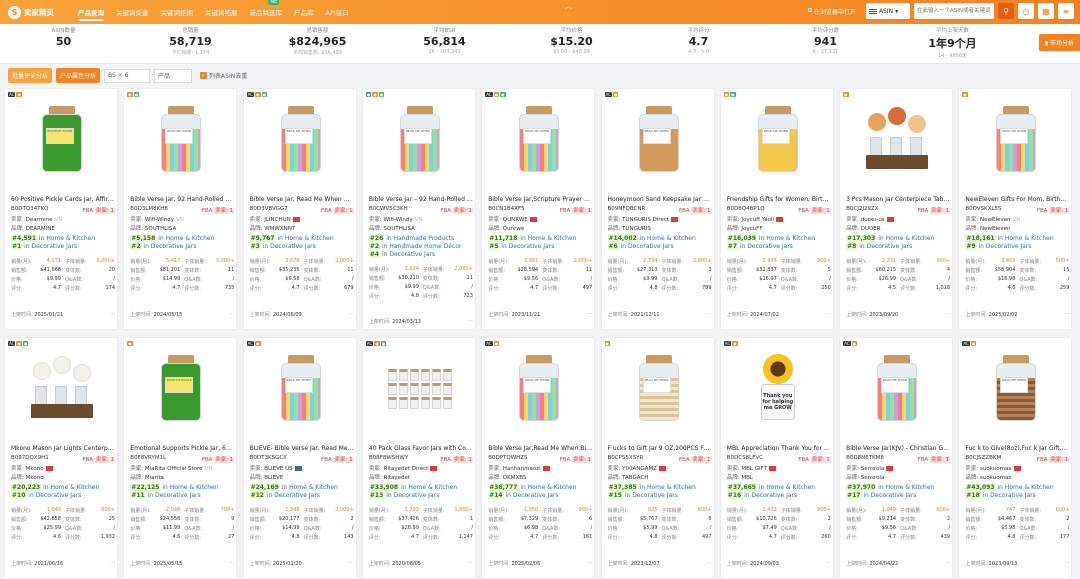 This screenshot has height=579, width=1080. Describe the element at coordinates (406, 469) in the screenshot. I see `seller-value: Ritayedet Direct` at that location.